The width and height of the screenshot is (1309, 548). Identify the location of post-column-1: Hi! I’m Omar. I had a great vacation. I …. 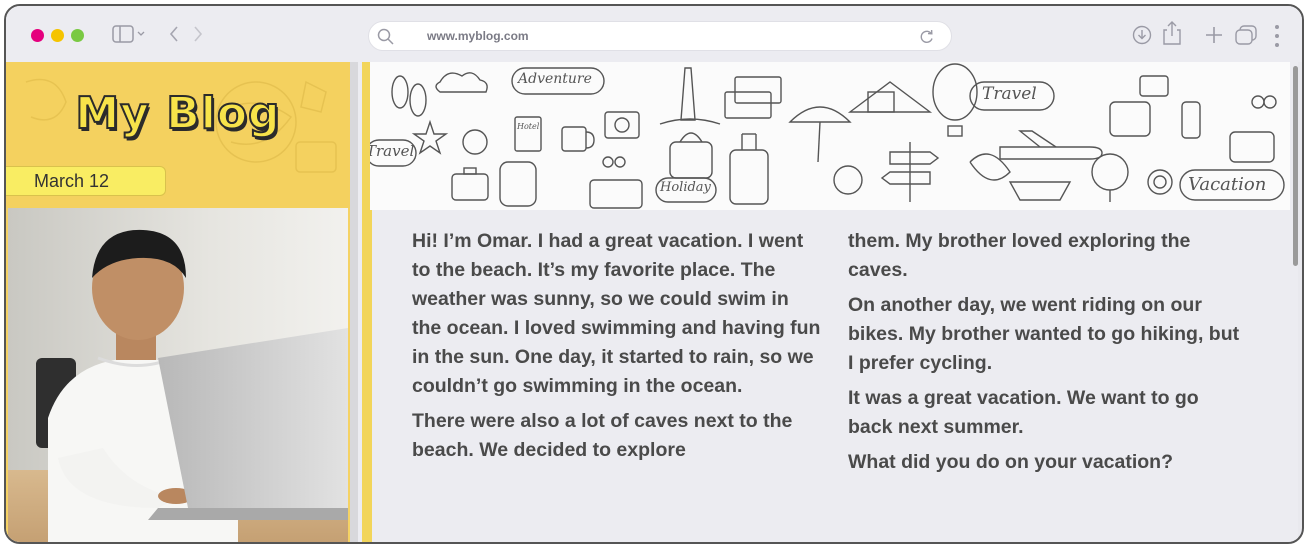
(617, 349).